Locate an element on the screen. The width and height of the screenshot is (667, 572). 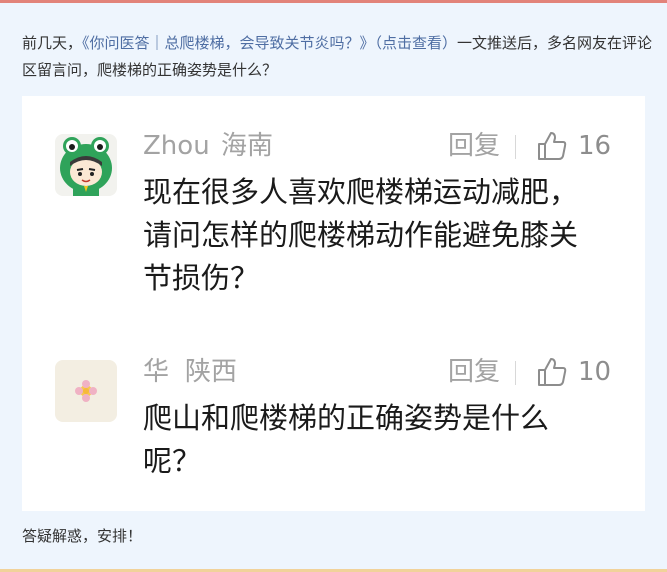
flower-avatar-icon is located at coordinates (86, 391).